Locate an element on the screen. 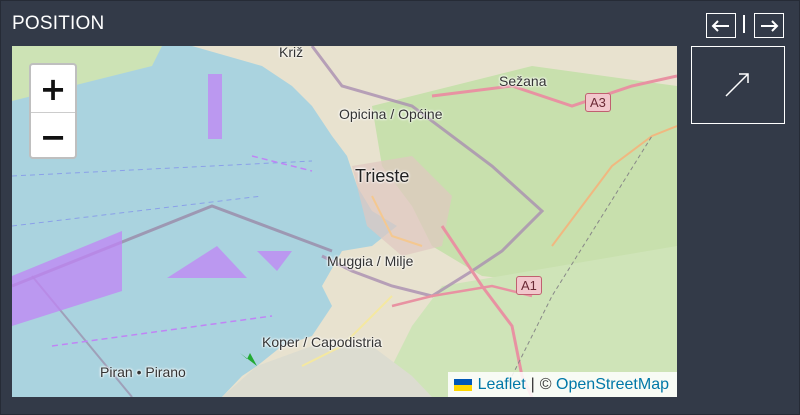 This screenshot has width=800, height=415. leaflet-link: Leaflet is located at coordinates (502, 385).